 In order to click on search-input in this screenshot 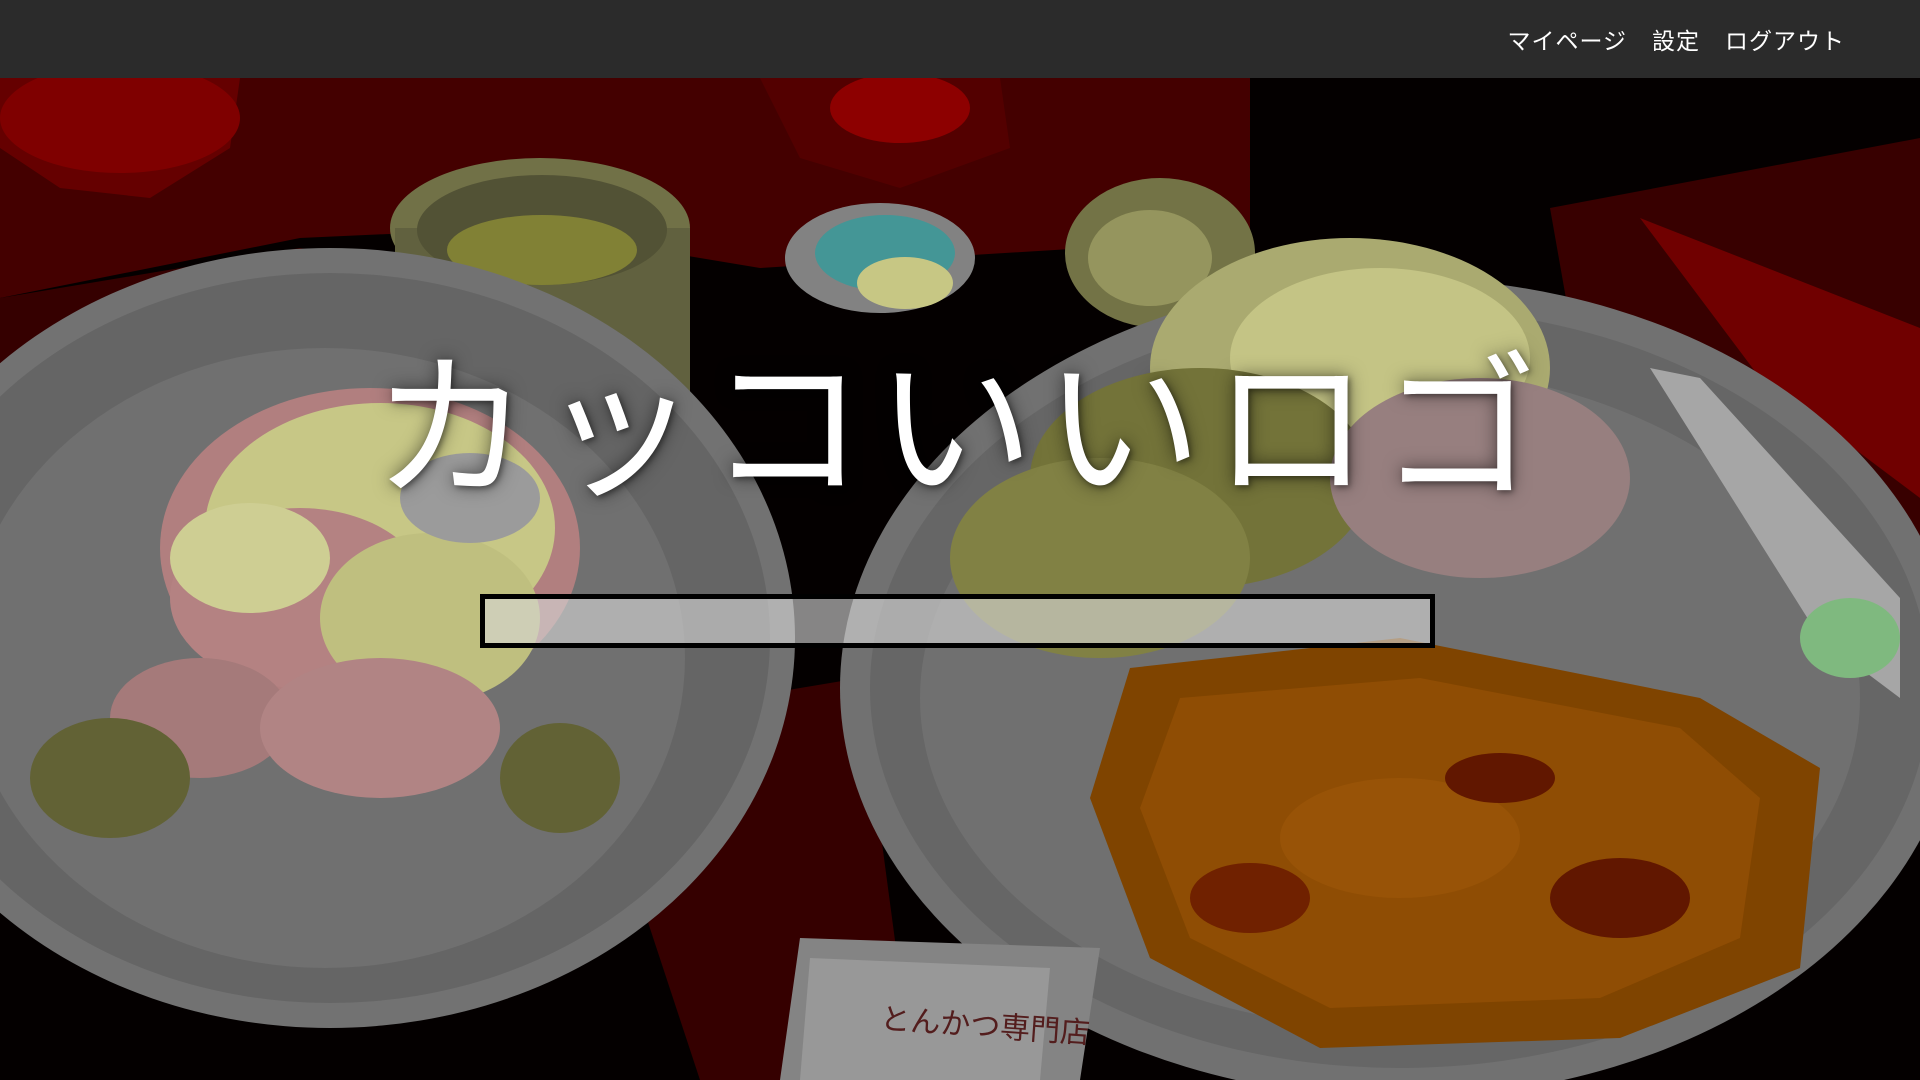, I will do `click(957, 621)`.